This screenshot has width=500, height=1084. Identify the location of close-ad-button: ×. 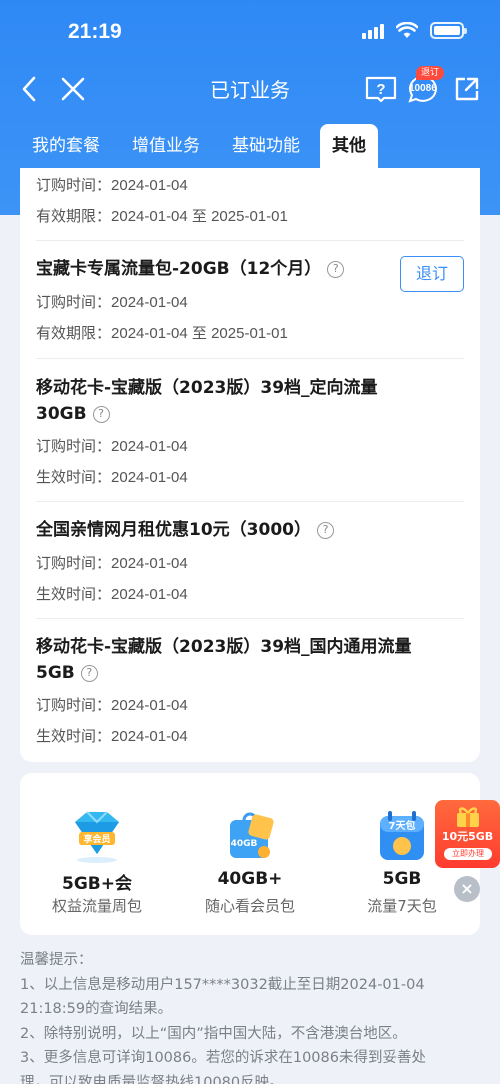
(467, 889).